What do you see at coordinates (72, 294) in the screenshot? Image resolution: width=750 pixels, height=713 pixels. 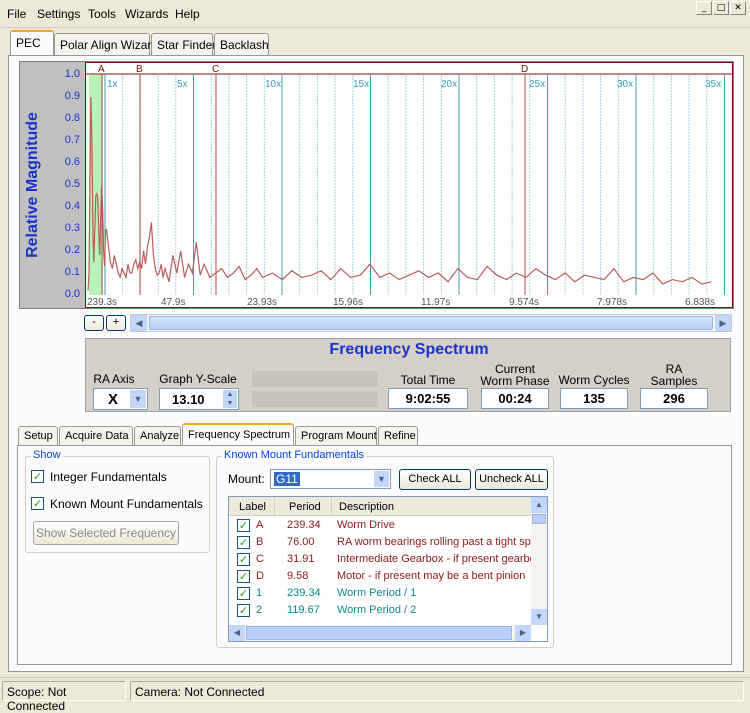 I see `y-tick-label: 0.0` at bounding box center [72, 294].